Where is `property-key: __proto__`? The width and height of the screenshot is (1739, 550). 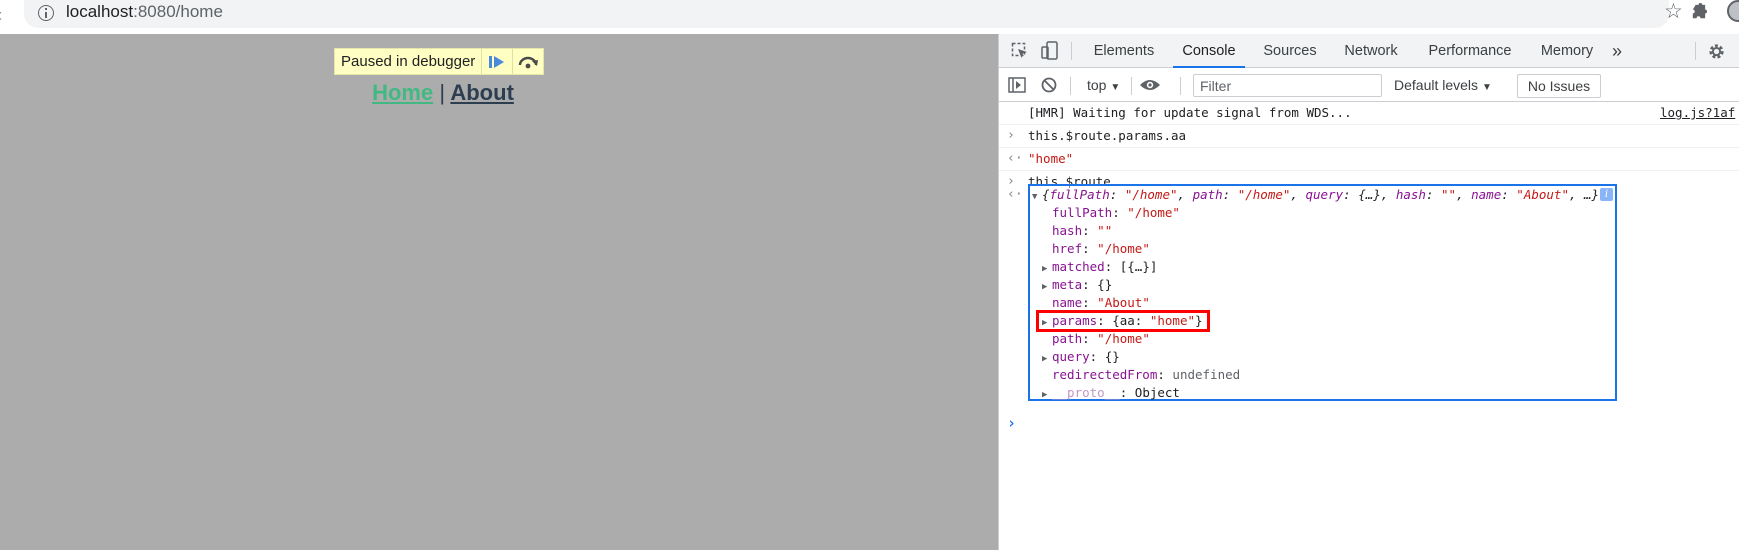 property-key: __proto__ is located at coordinates (1086, 392).